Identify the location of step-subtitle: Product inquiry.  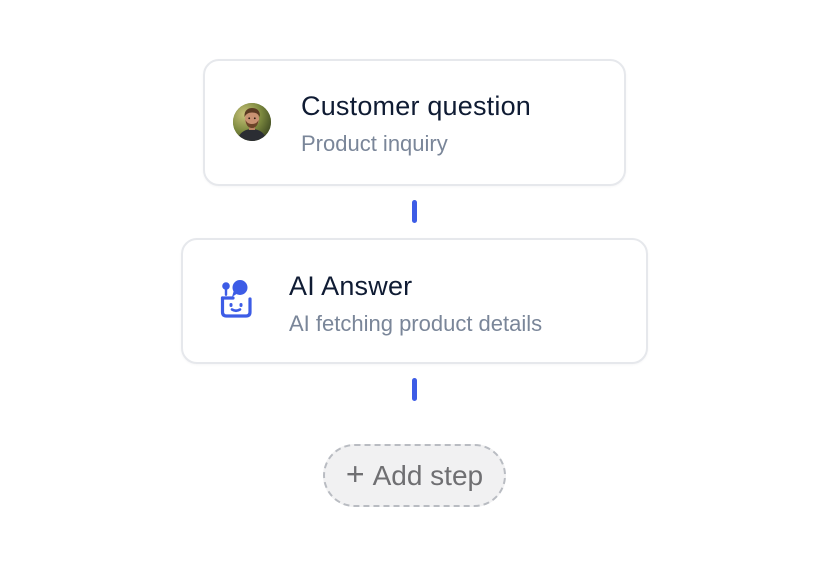
(374, 143).